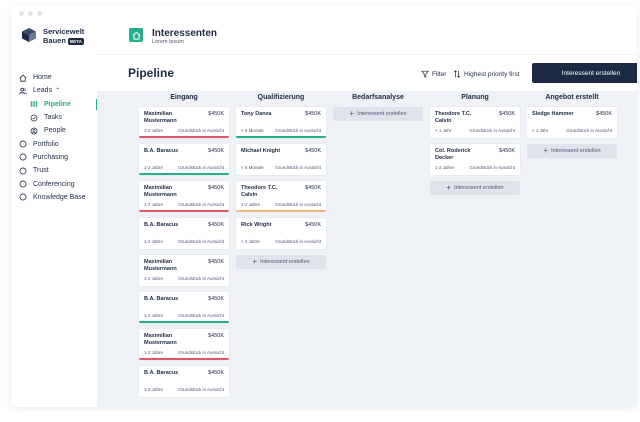  I want to click on sidebar-item-pipeline: Pipeline, so click(58, 104).